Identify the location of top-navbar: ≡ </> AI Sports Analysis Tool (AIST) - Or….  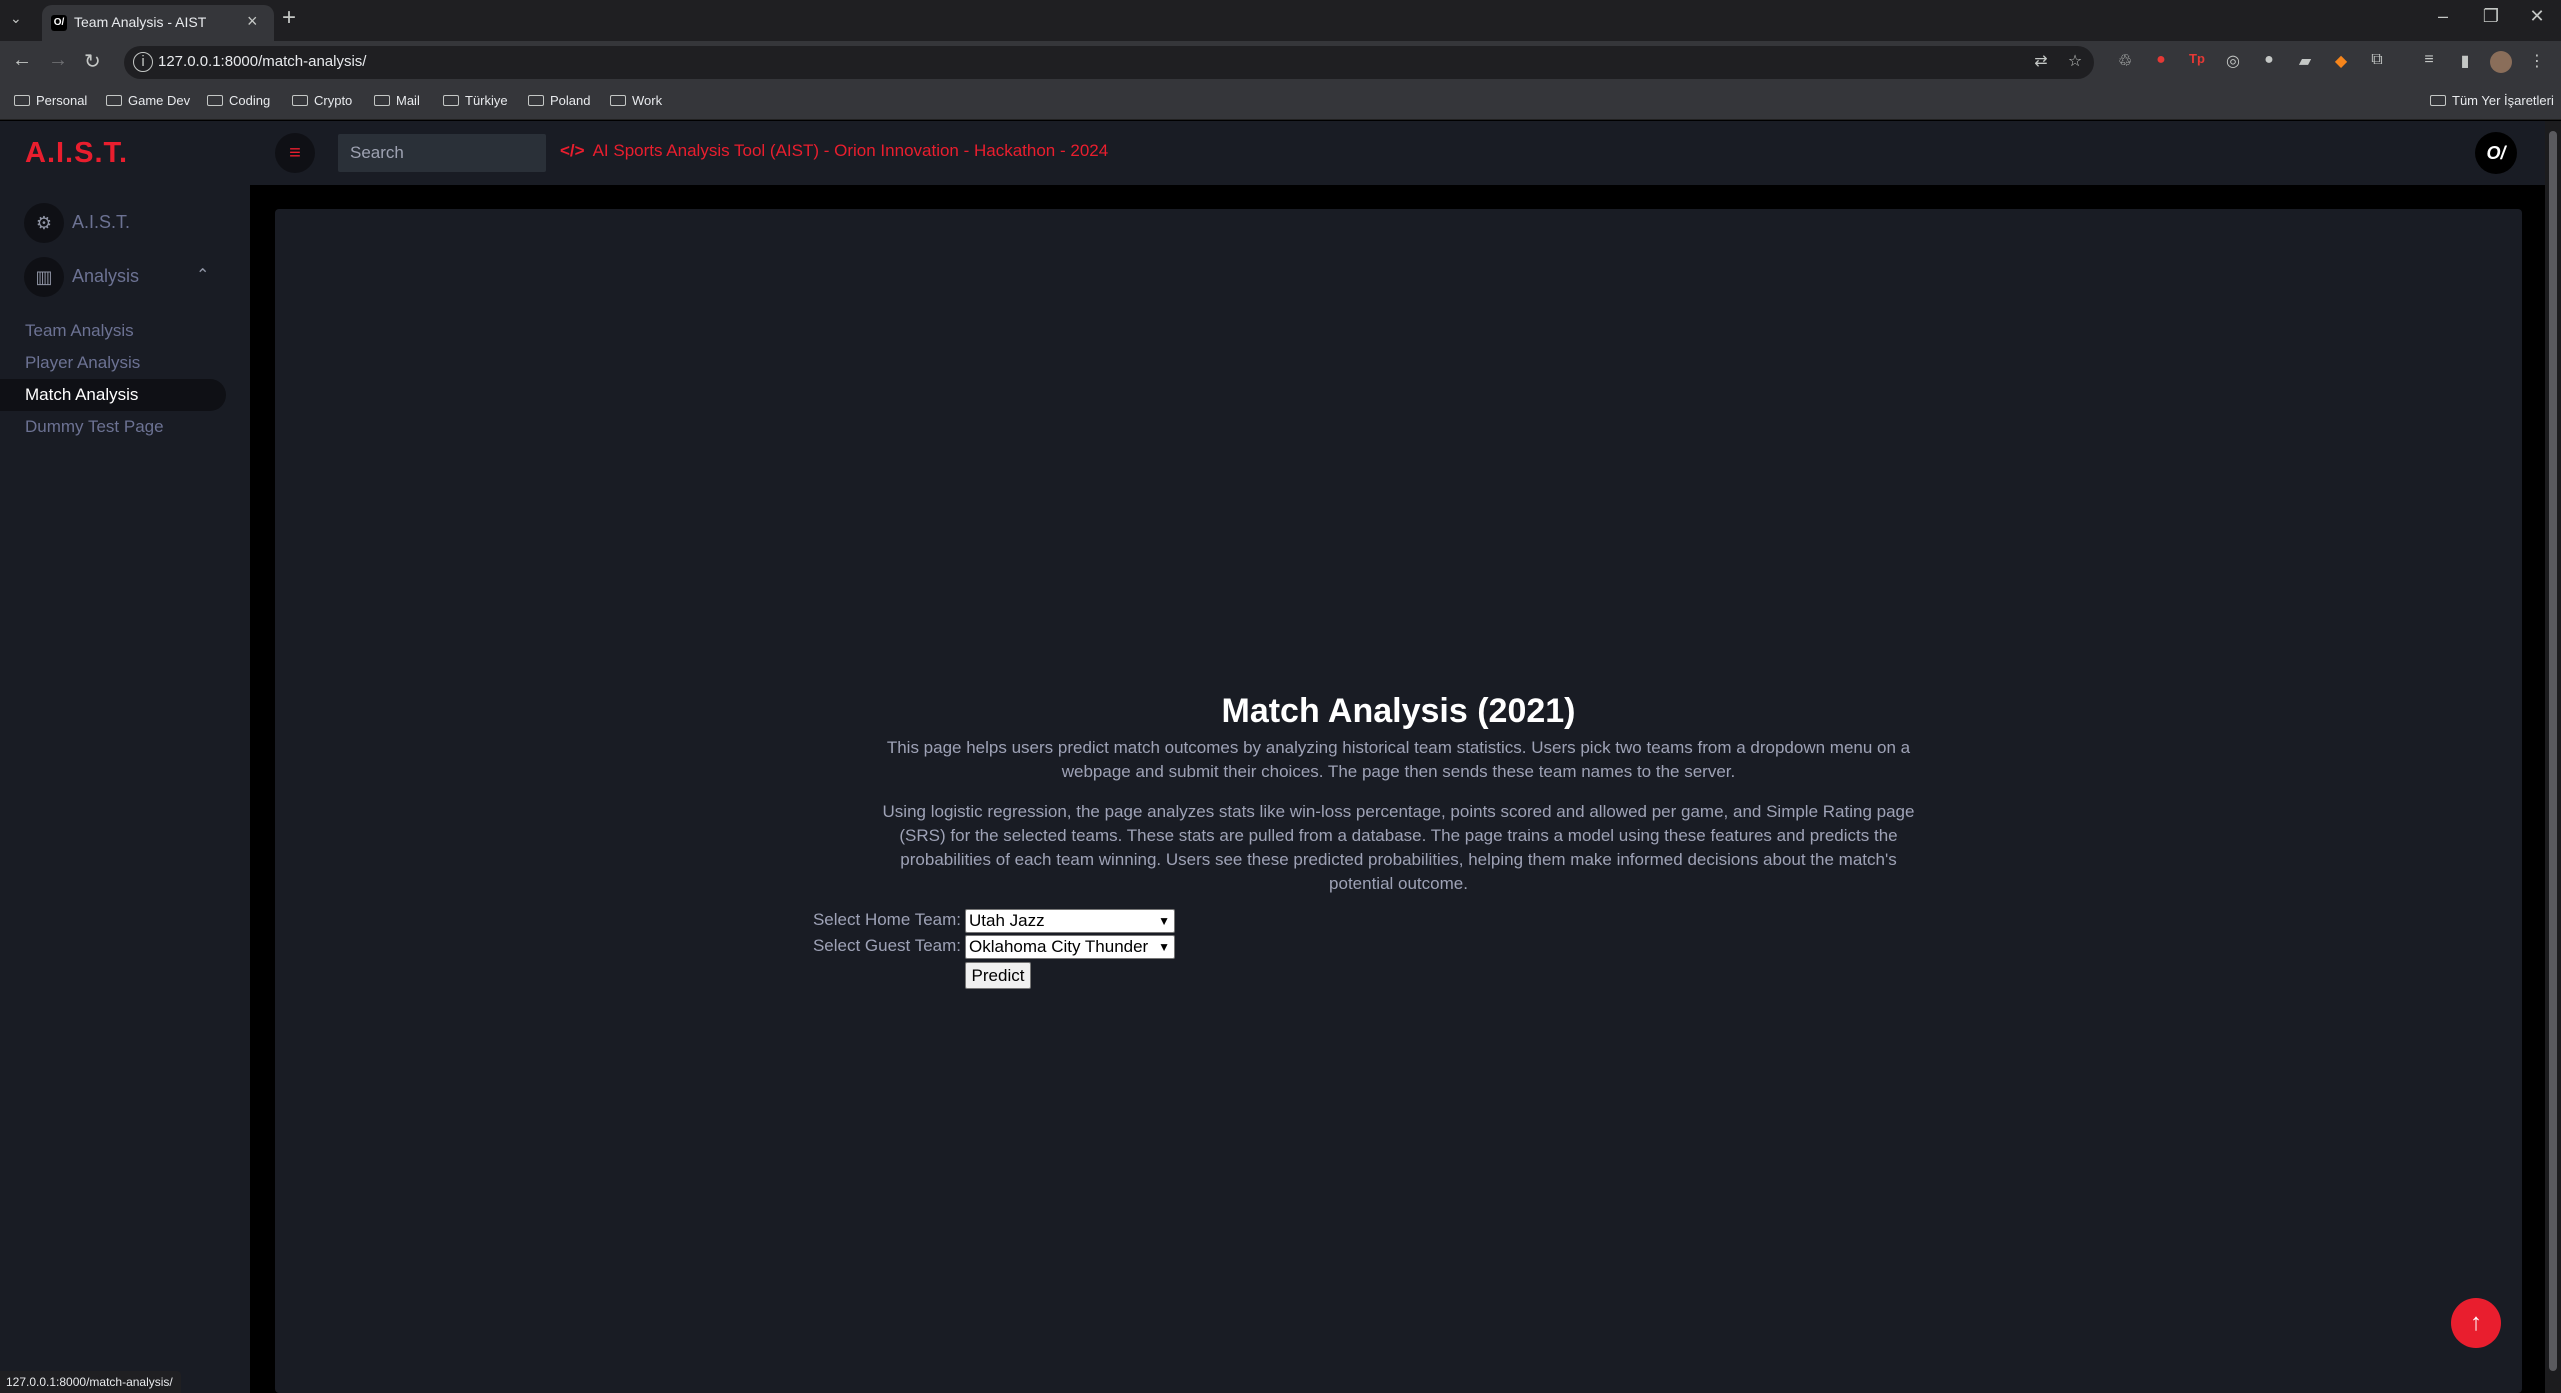
(1405, 153).